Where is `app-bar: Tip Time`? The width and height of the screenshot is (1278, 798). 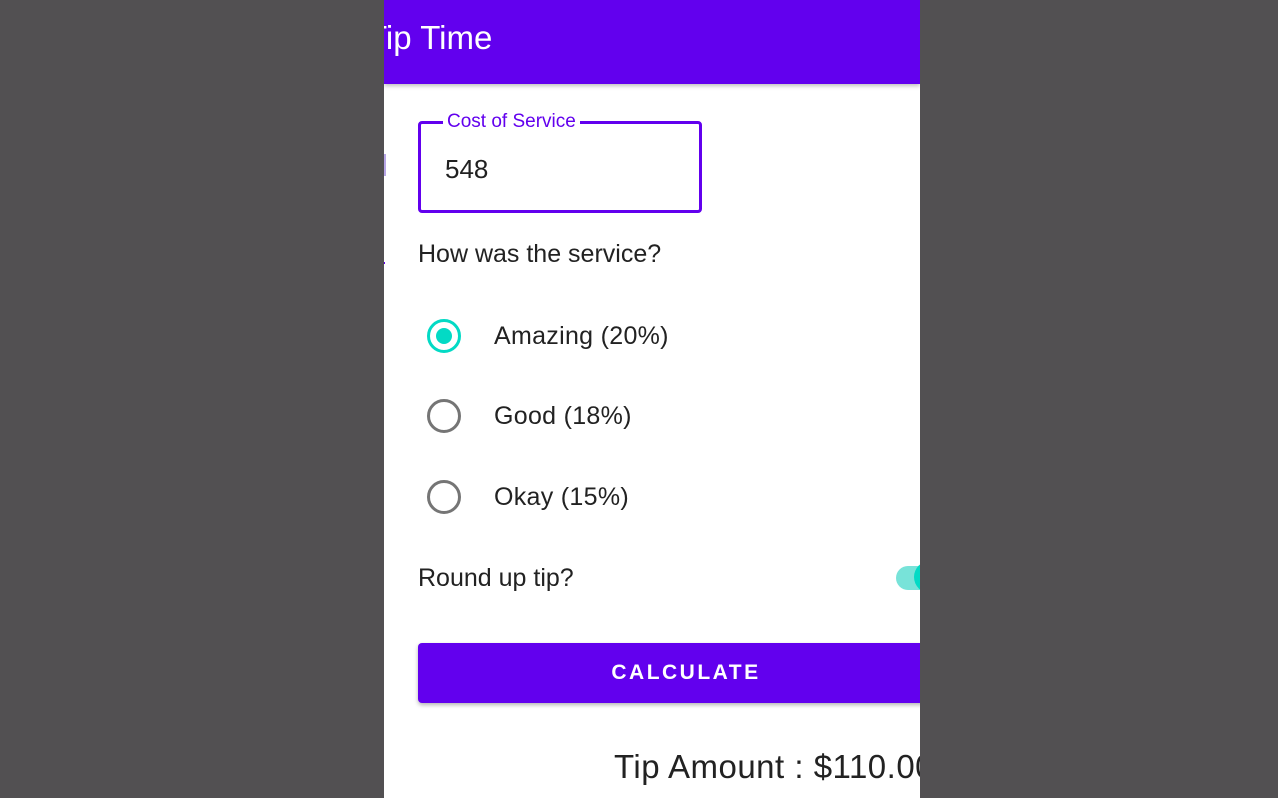
app-bar: Tip Time is located at coordinates (652, 42).